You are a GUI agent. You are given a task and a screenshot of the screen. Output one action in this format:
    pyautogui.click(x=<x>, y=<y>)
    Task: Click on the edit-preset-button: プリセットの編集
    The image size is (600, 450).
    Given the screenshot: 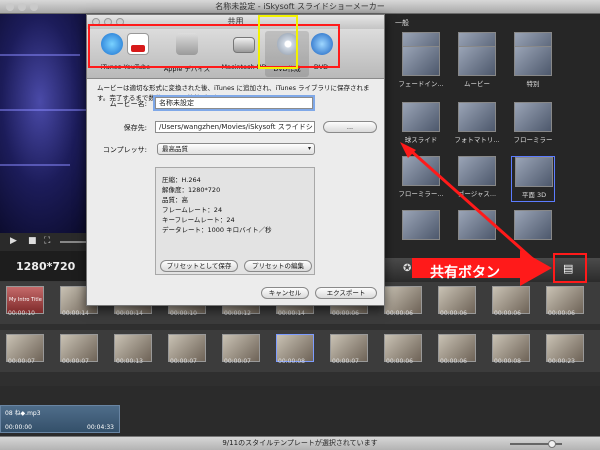 What is the action you would take?
    pyautogui.click(x=278, y=266)
    